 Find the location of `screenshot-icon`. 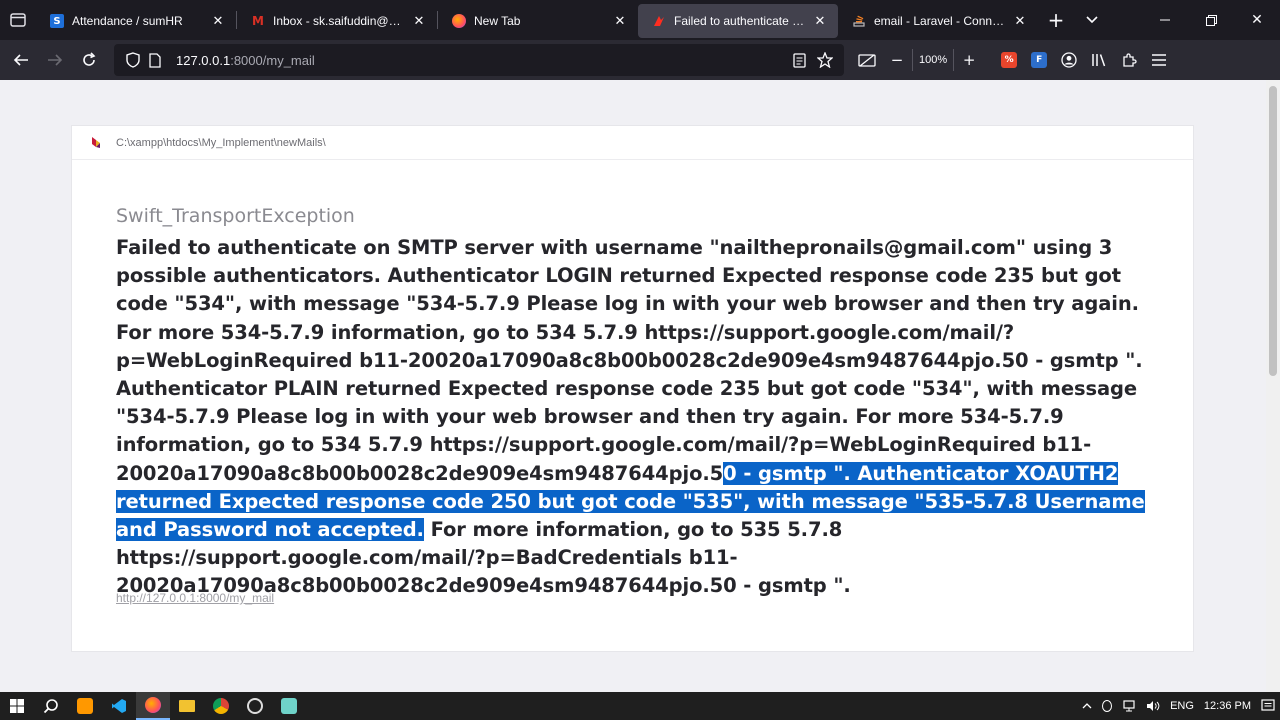

screenshot-icon is located at coordinates (867, 60).